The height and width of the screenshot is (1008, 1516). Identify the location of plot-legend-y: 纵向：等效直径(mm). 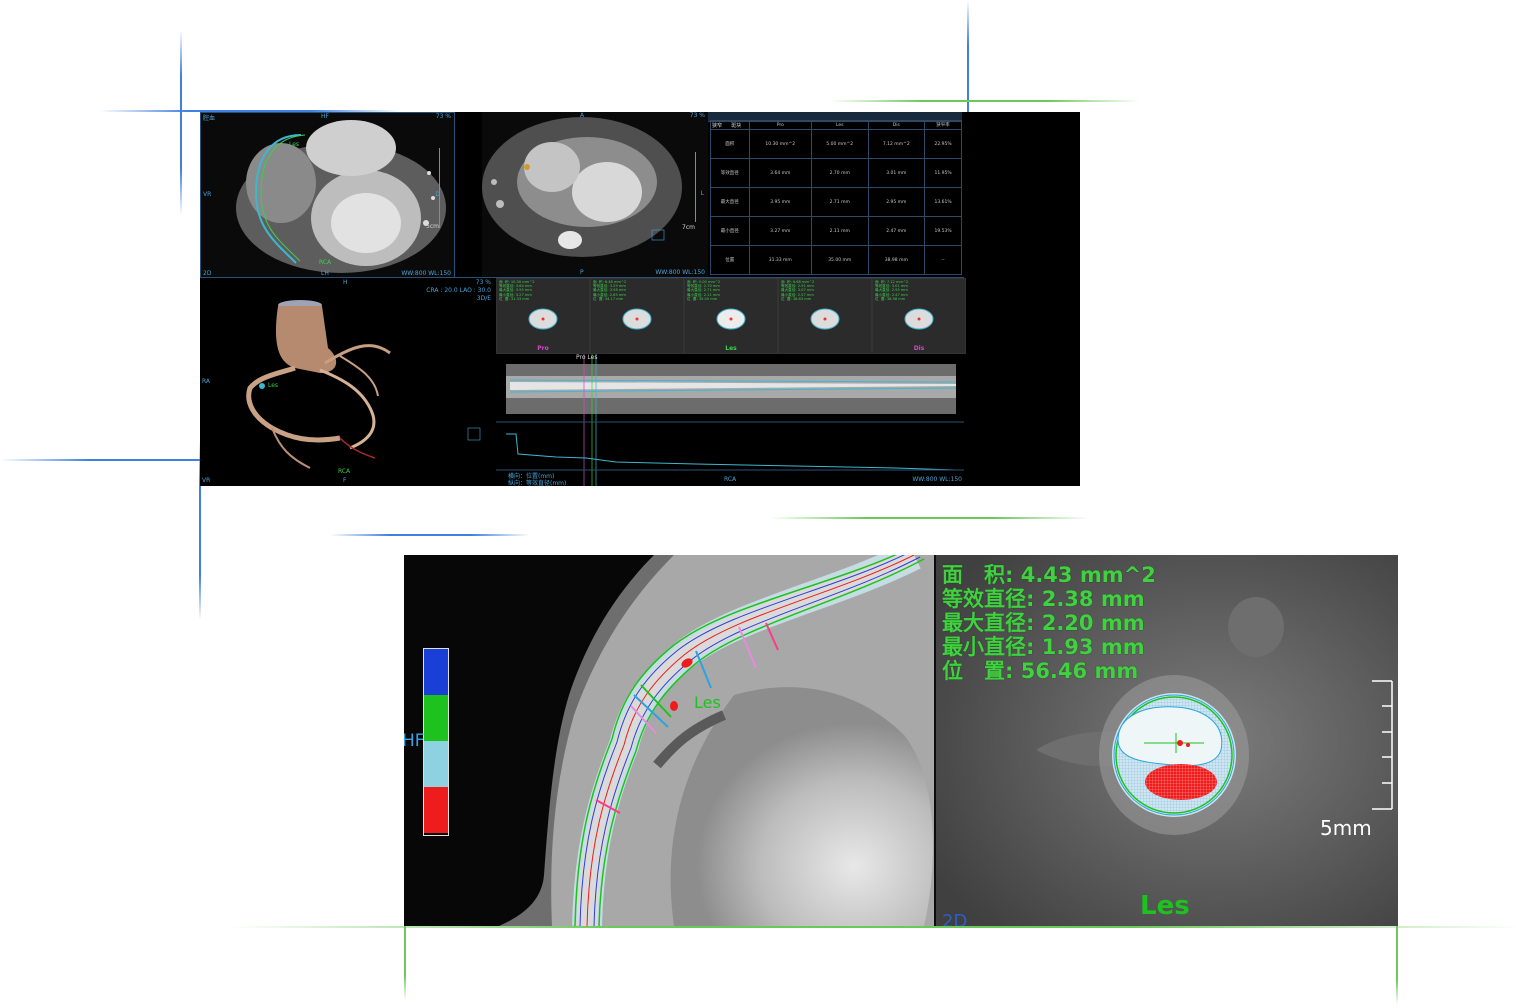
(537, 483).